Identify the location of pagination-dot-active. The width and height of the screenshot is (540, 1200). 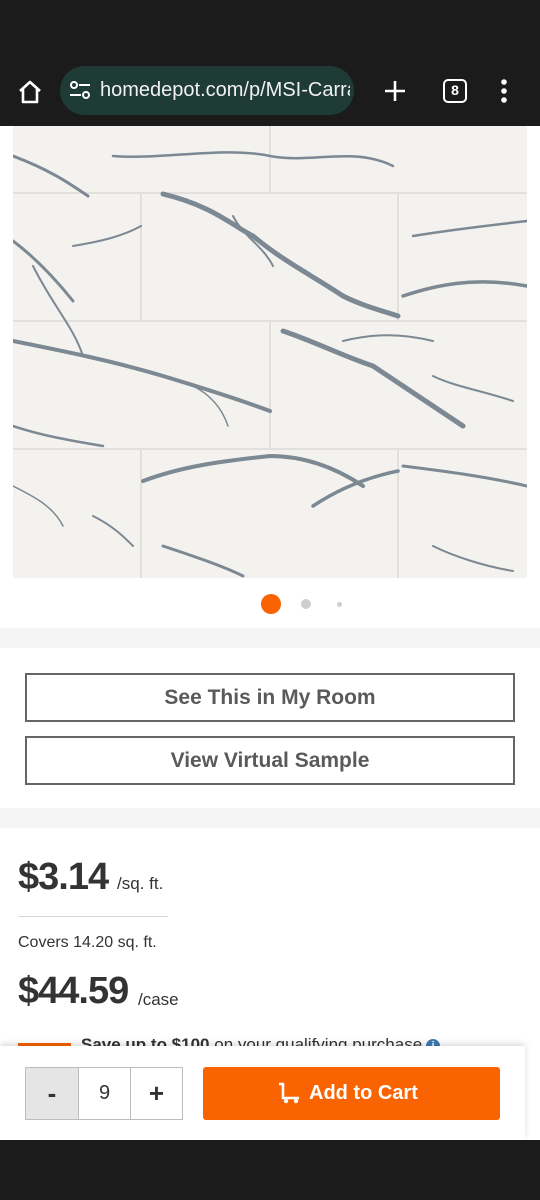
(271, 604).